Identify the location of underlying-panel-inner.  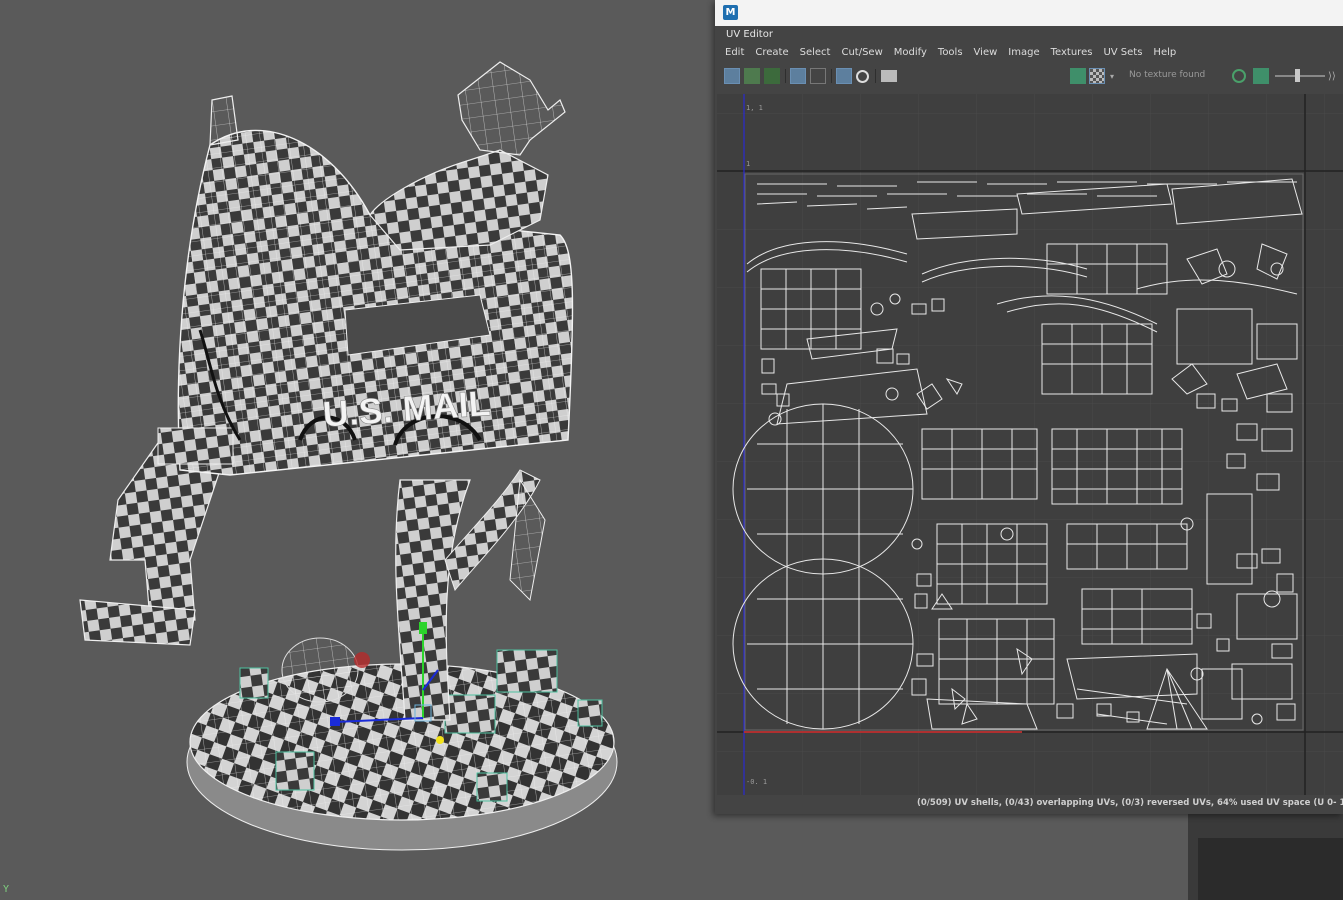
(1270, 869).